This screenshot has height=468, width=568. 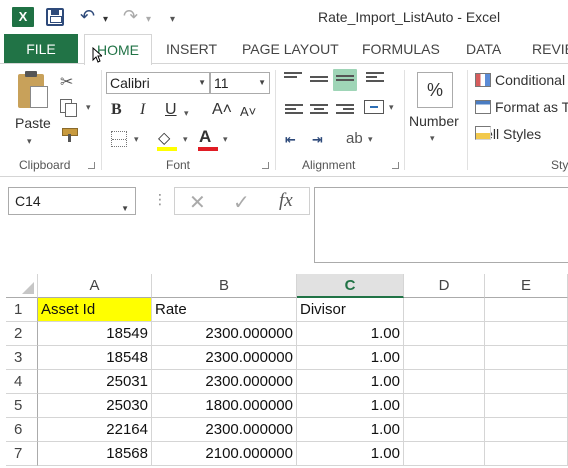 What do you see at coordinates (441, 225) in the screenshot?
I see `formula-input` at bounding box center [441, 225].